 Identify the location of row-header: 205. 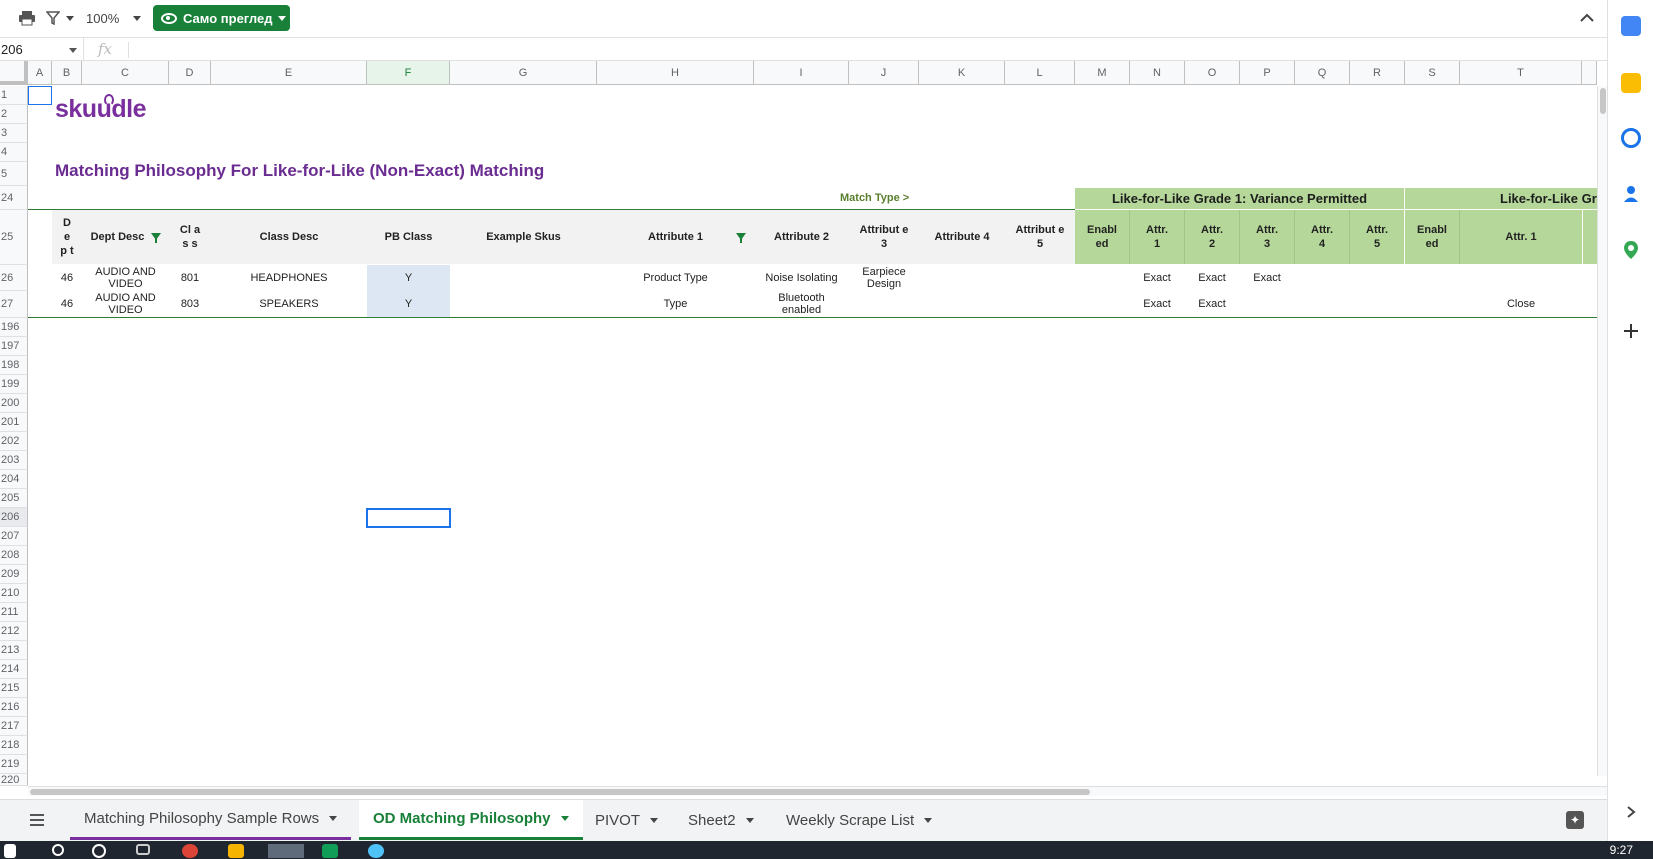
(14, 498).